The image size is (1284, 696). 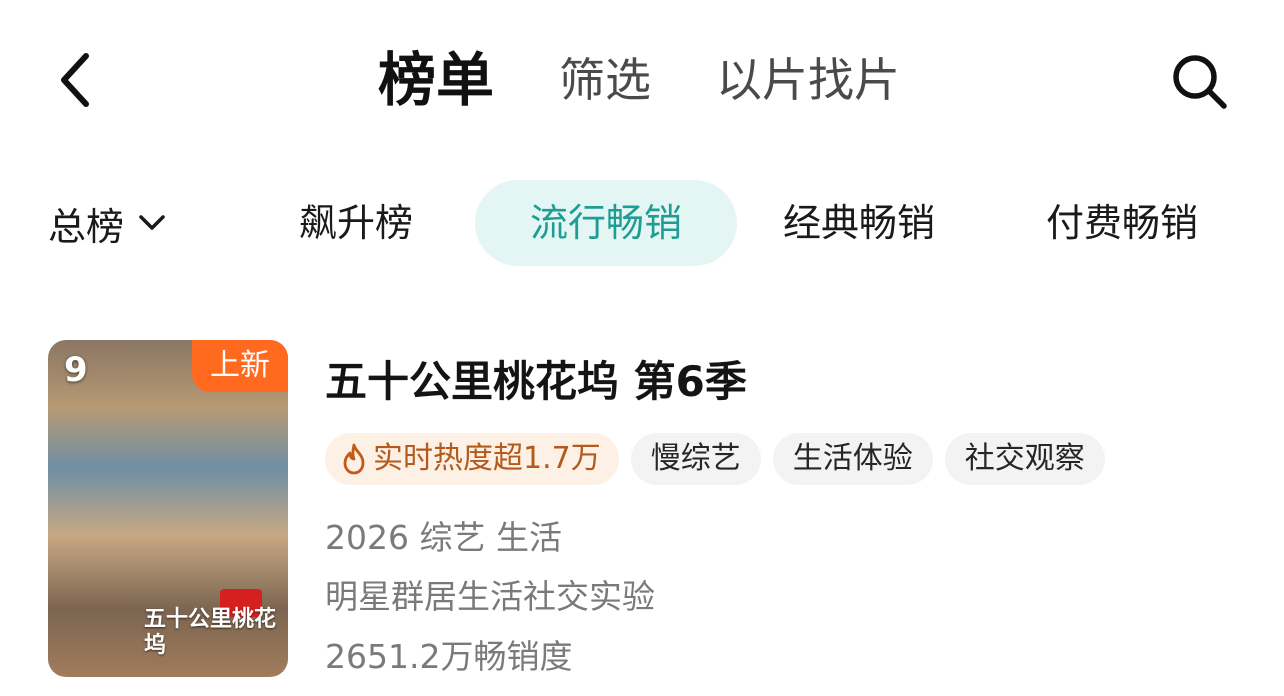 I want to click on heat-tag: 实时热度超1.7万, so click(x=472, y=459).